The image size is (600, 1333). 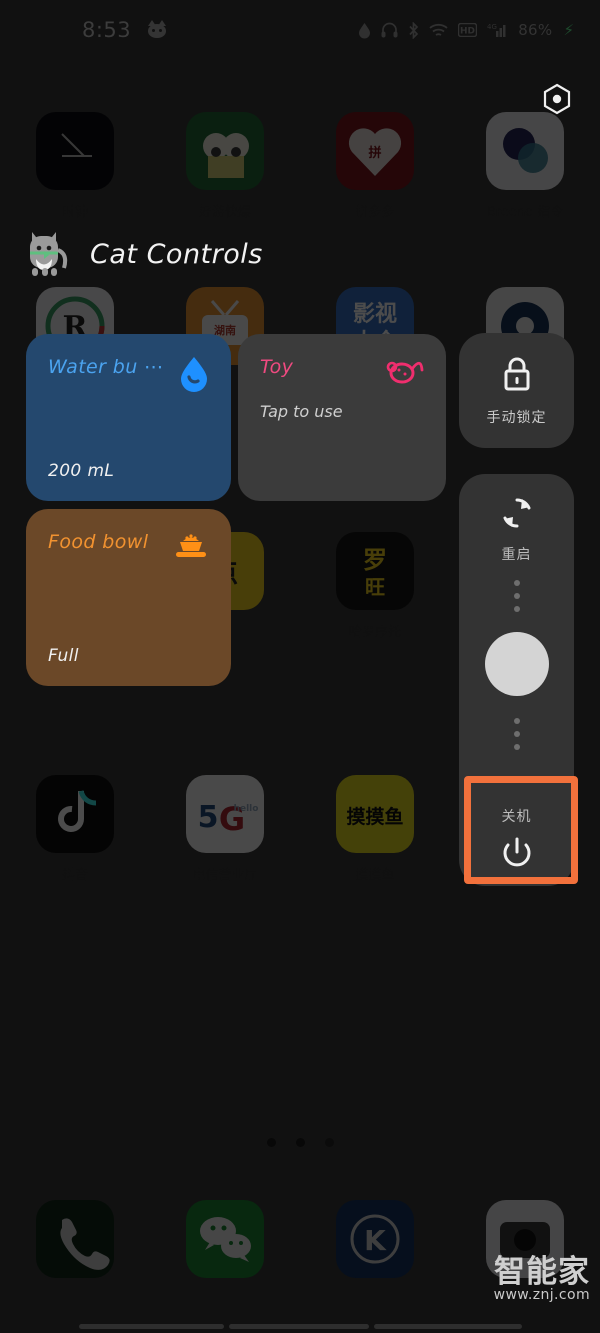 What do you see at coordinates (525, 151) in the screenshot?
I see `breeno-app-icon` at bounding box center [525, 151].